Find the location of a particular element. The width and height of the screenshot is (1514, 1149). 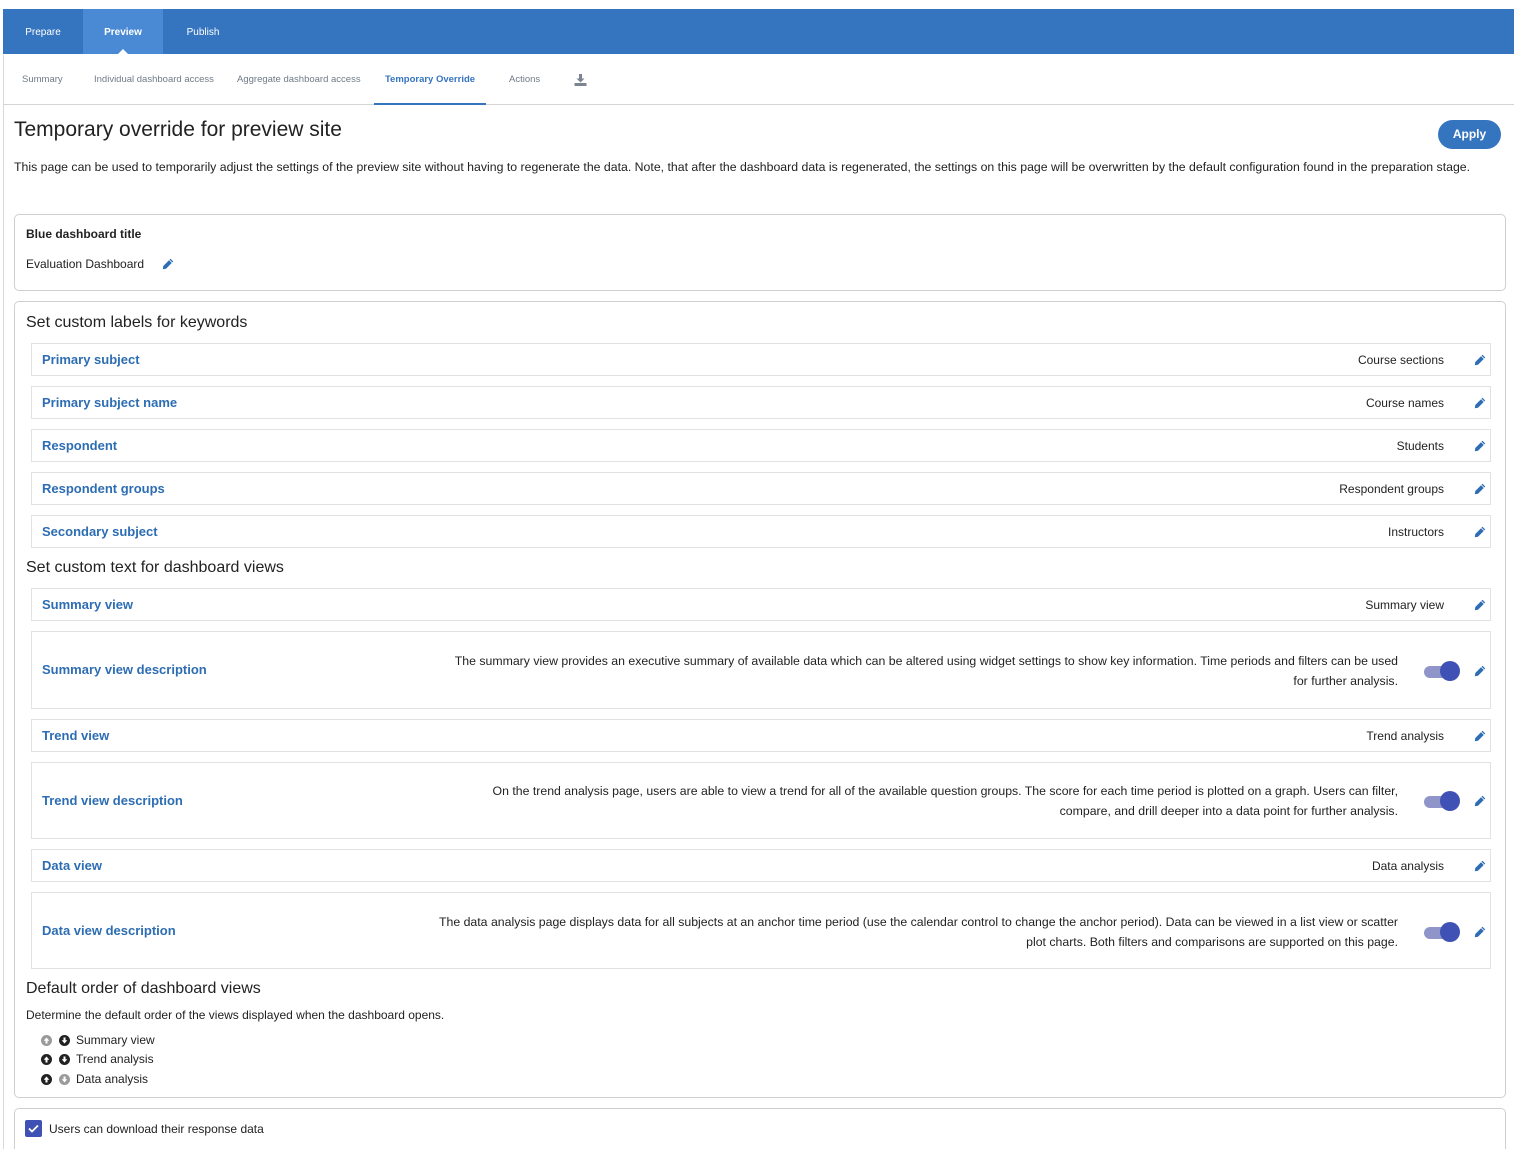

top-nav-bar: Prepare Preview Publish is located at coordinates (758, 31).